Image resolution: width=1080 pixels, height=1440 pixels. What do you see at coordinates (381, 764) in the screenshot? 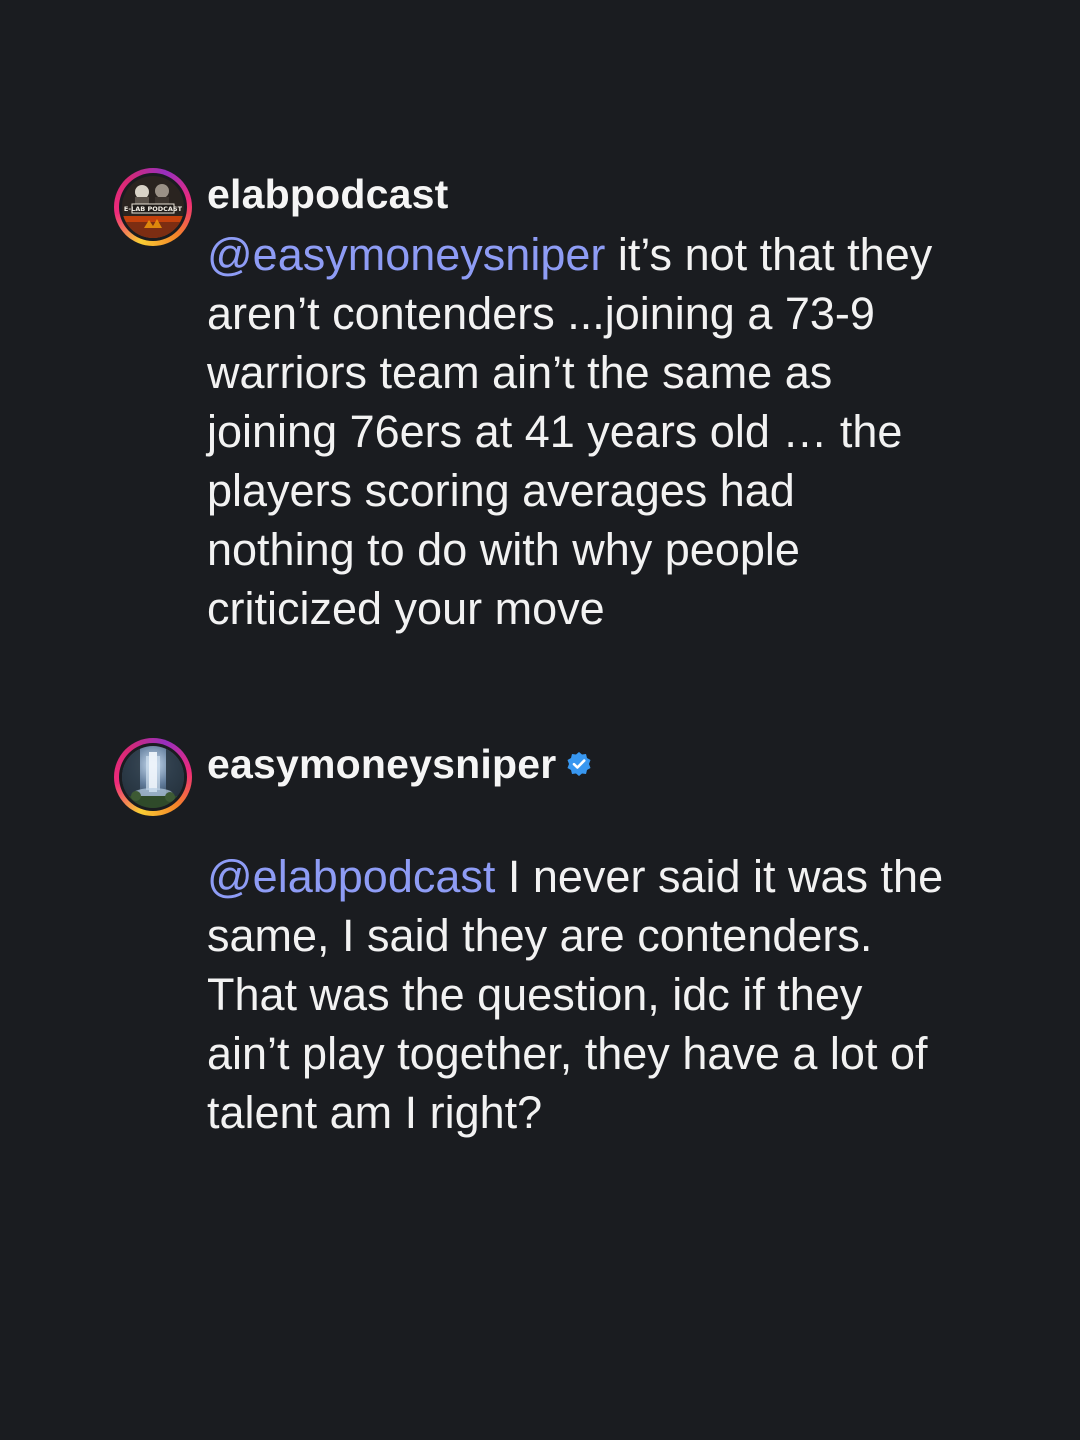
I see `comment-username: easymoneysniper` at bounding box center [381, 764].